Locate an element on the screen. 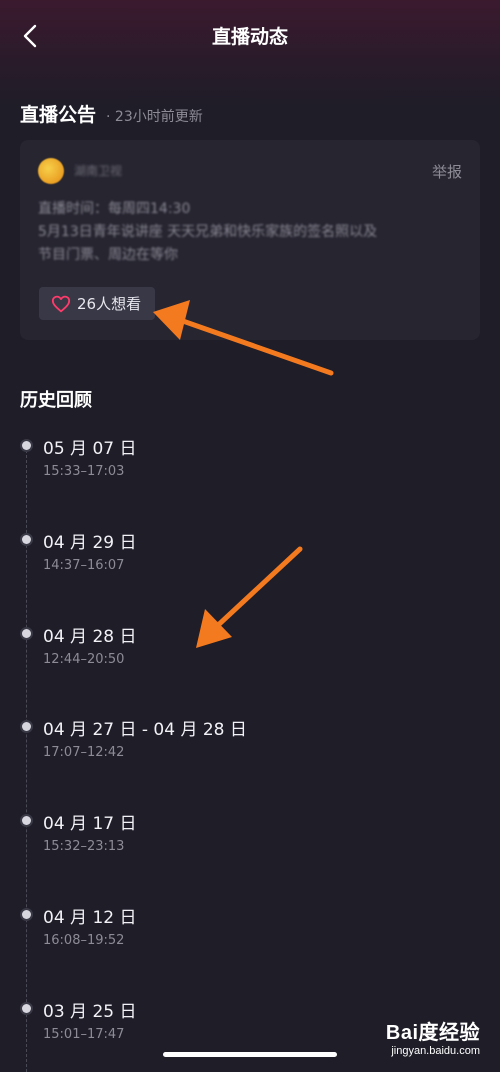 Image resolution: width=500 pixels, height=1072 pixels. history-date: 04 月 28 日 is located at coordinates (90, 637).